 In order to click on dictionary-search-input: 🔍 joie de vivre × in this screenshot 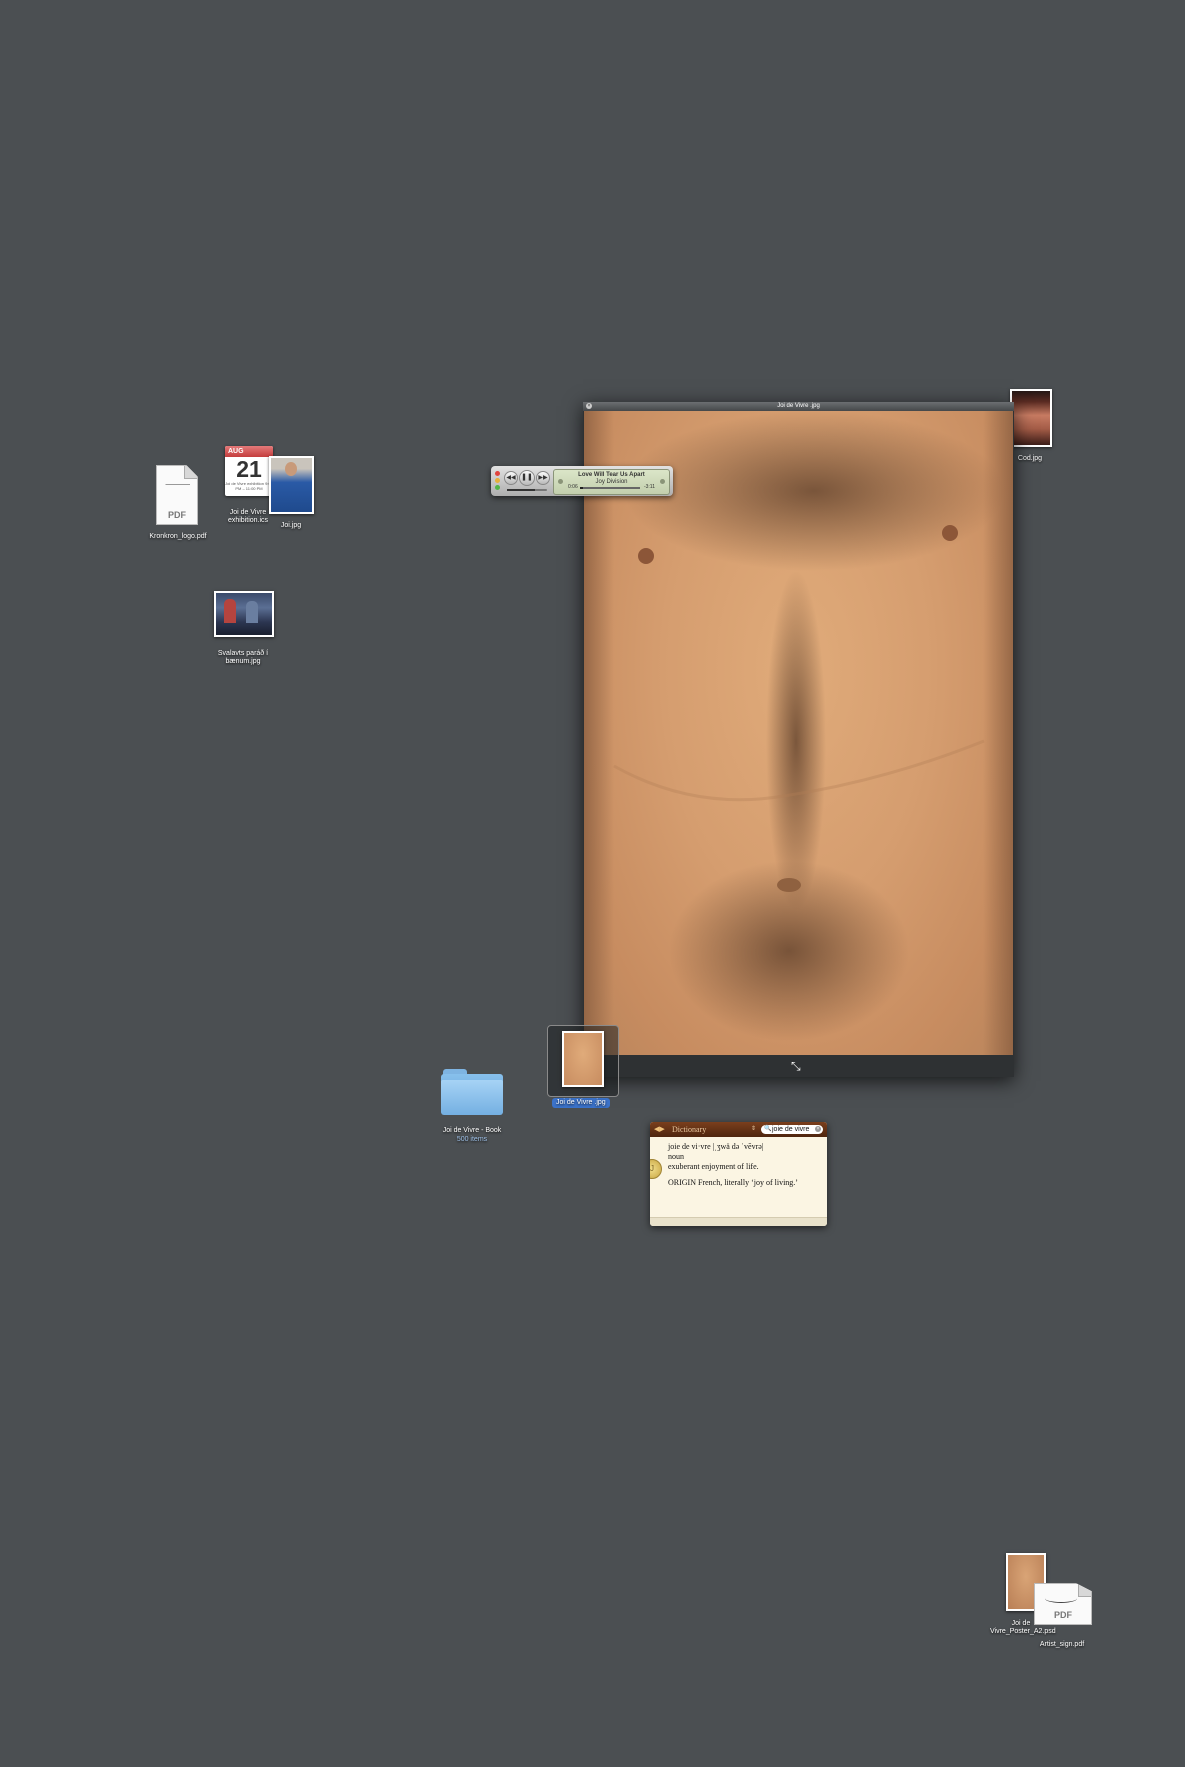, I will do `click(792, 1129)`.